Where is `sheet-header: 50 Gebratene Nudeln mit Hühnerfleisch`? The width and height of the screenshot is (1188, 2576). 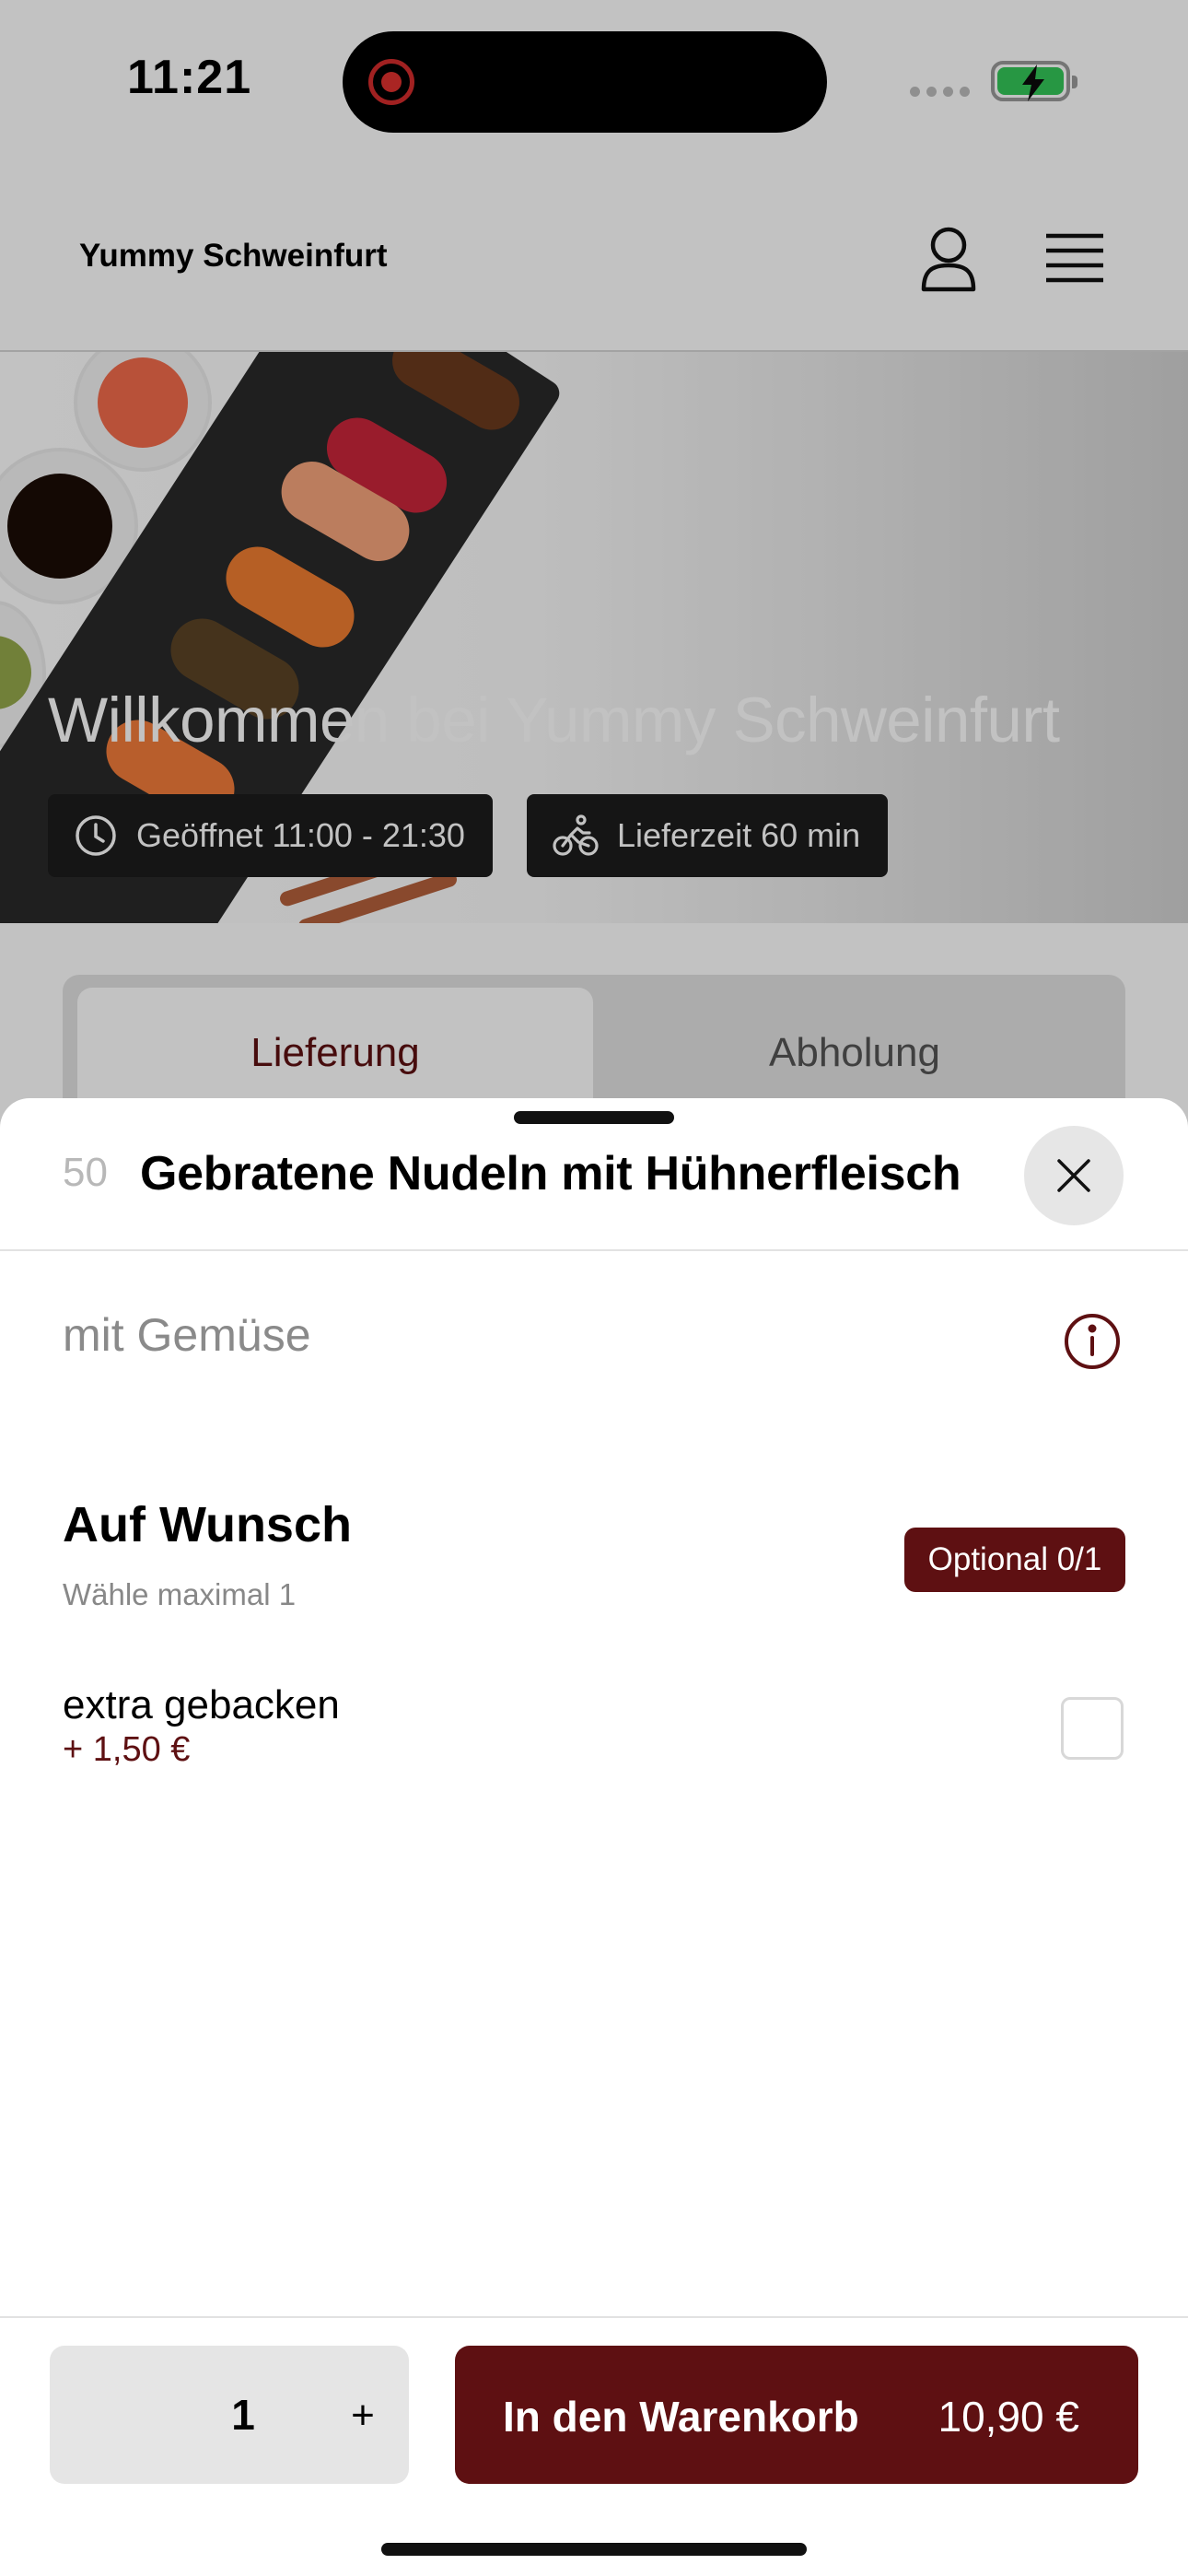
sheet-header: 50 Gebratene Nudeln mit Hühnerfleisch is located at coordinates (594, 1174).